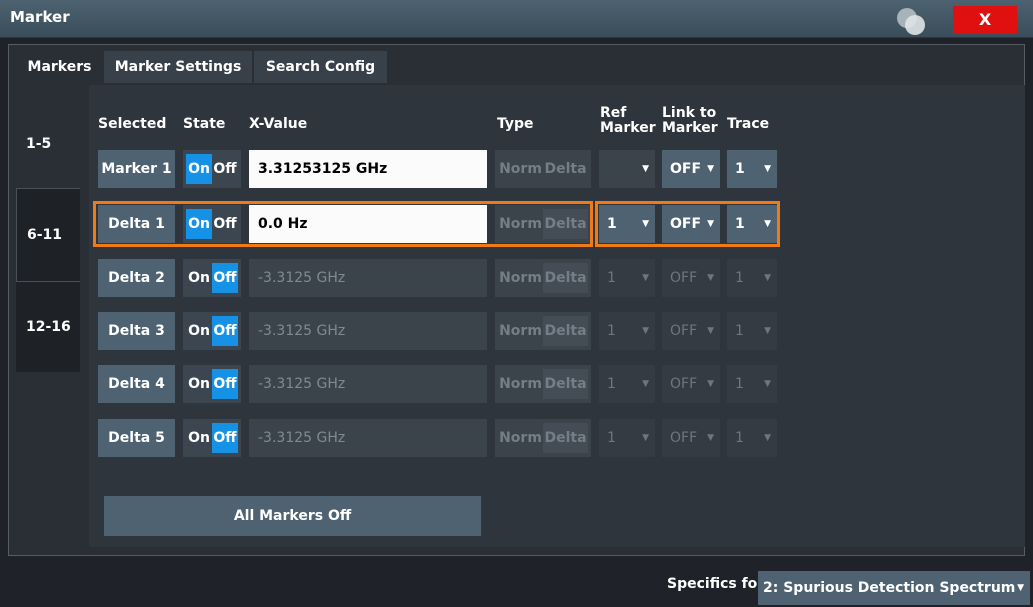  I want to click on marker-select-button: Delta 5, so click(136, 438).